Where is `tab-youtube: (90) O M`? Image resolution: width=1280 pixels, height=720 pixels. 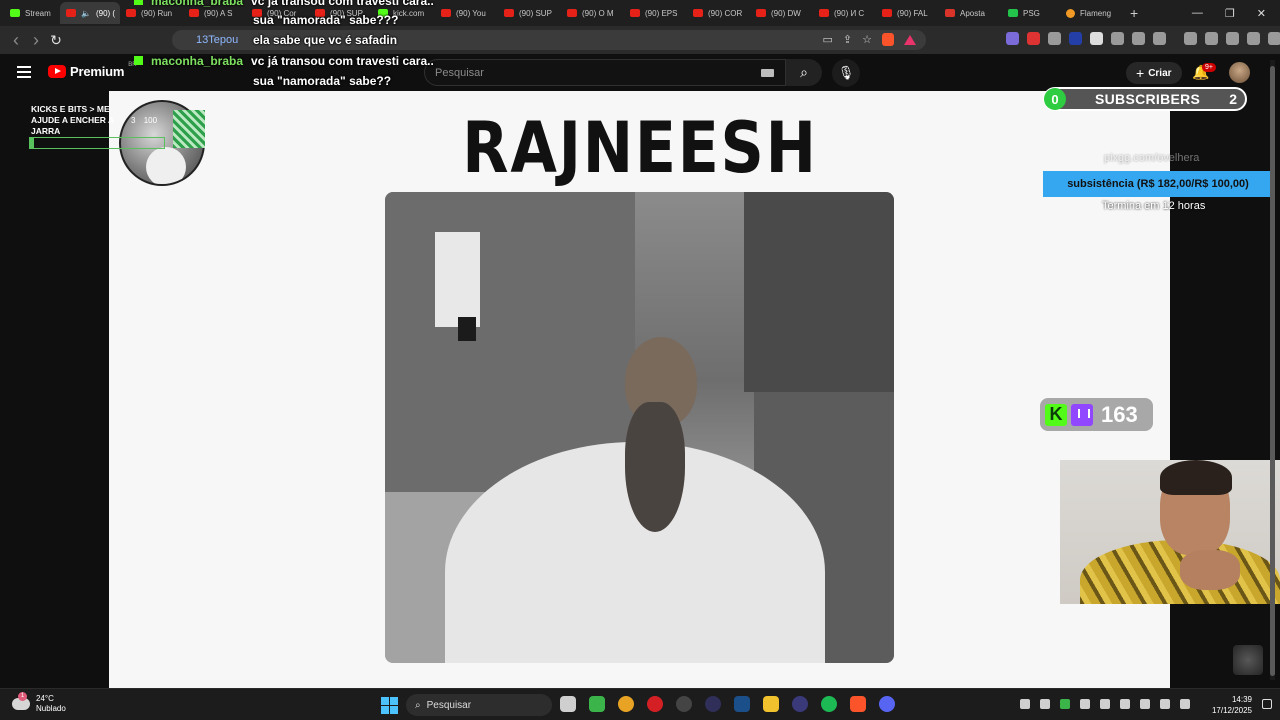 tab-youtube: (90) O M is located at coordinates (592, 13).